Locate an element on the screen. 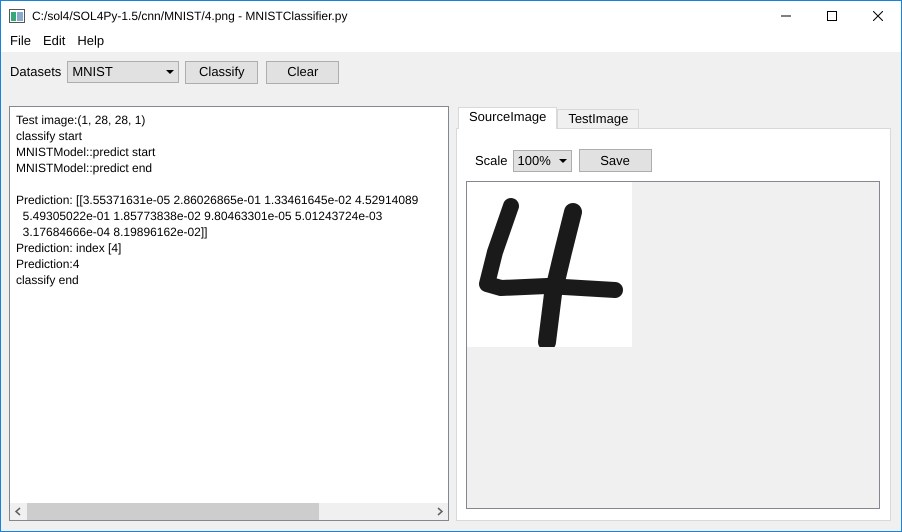 This screenshot has width=902, height=532. datasets-label: Datasets is located at coordinates (36, 72).